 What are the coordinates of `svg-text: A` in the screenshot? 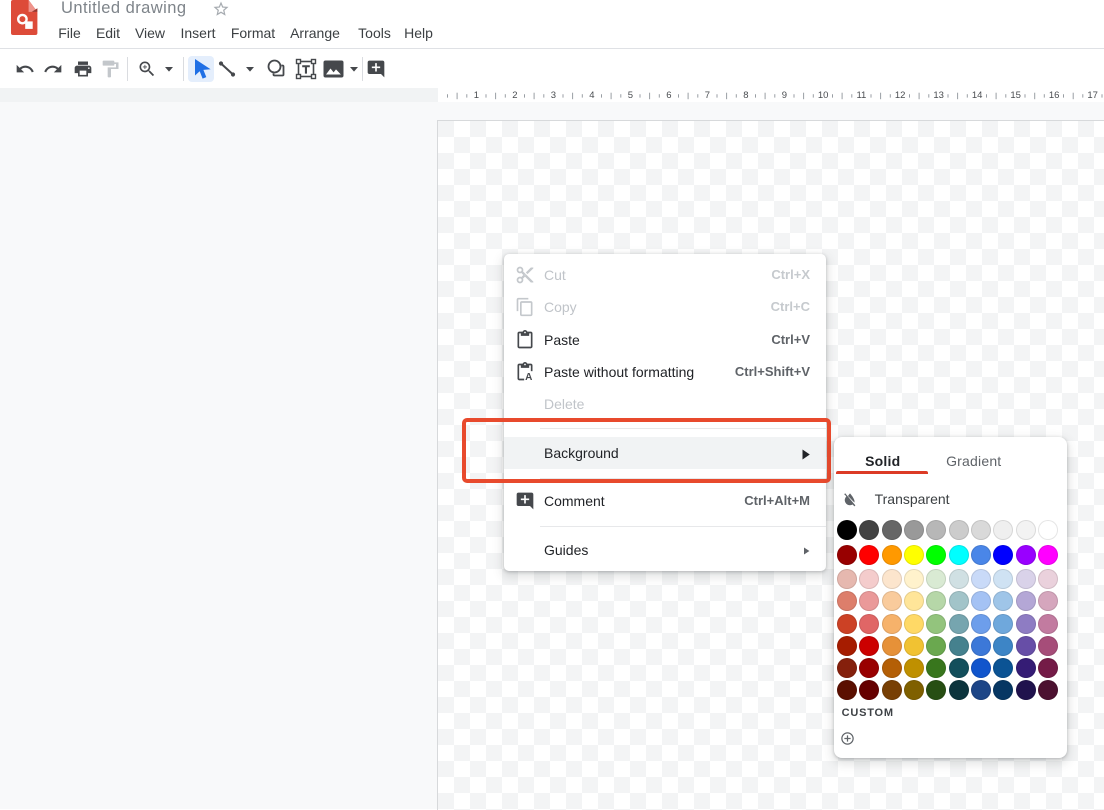 It's located at (528, 377).